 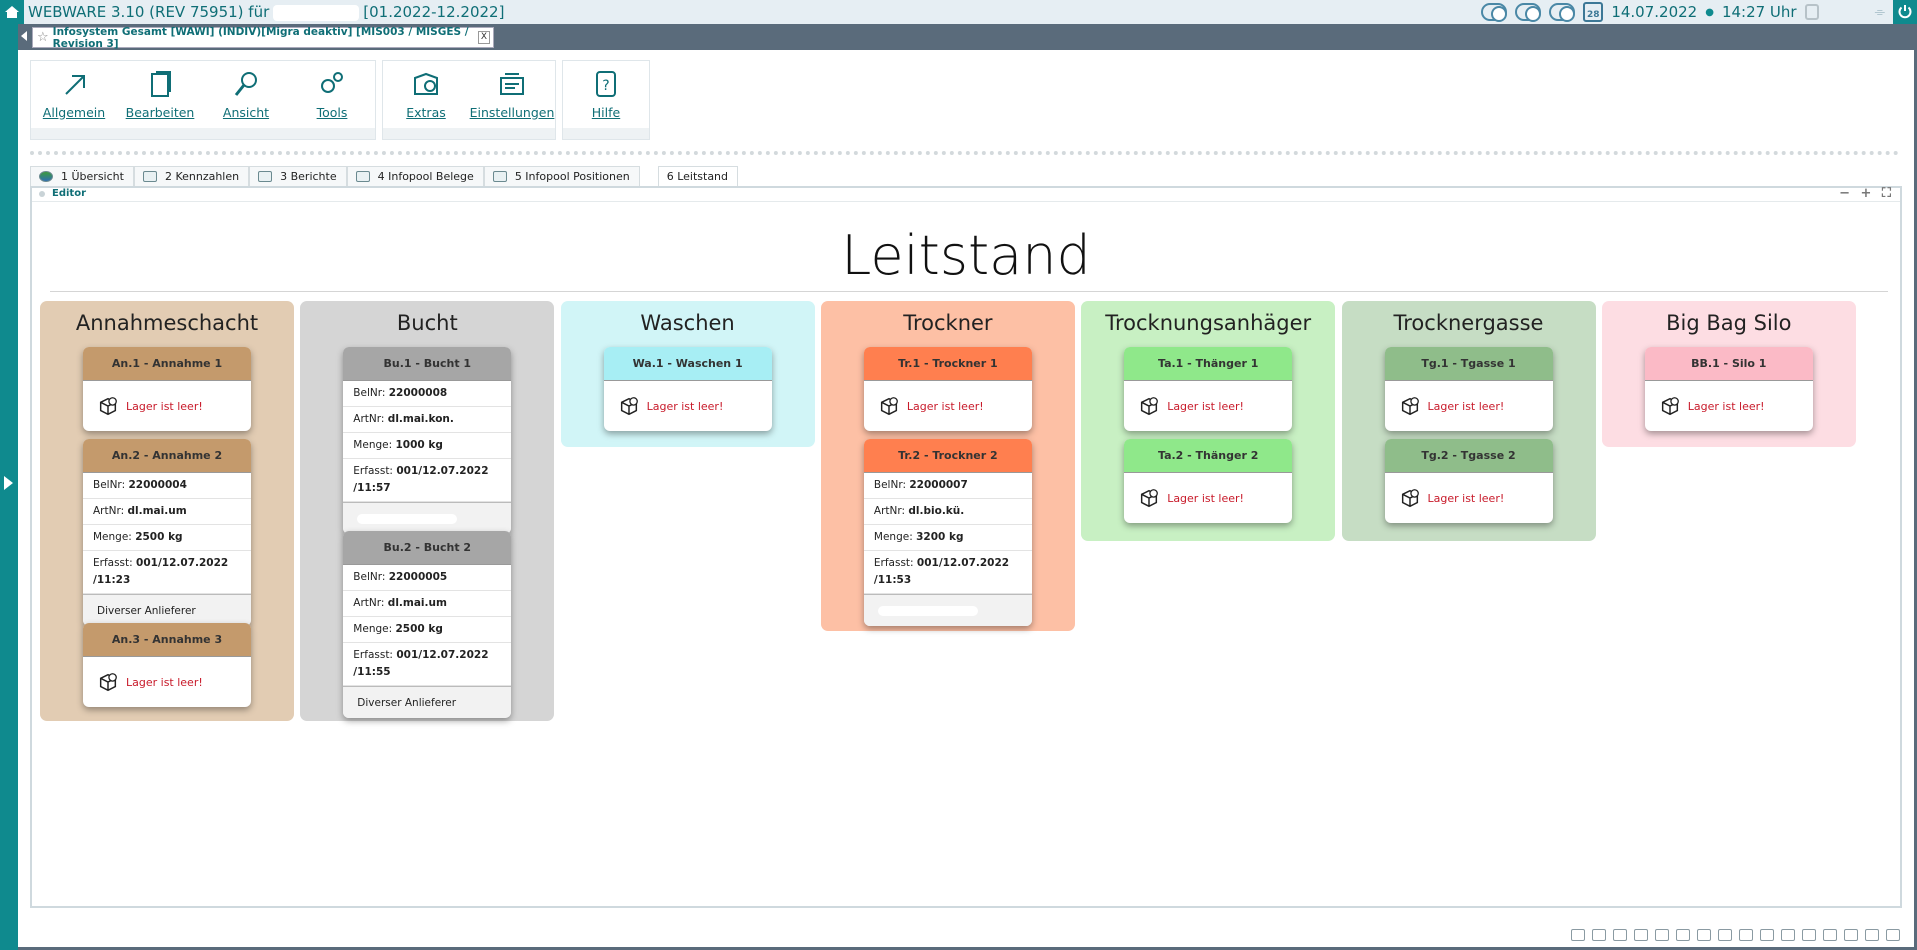 What do you see at coordinates (572, 176) in the screenshot?
I see `subtab-label: 5 Infopool Positionen` at bounding box center [572, 176].